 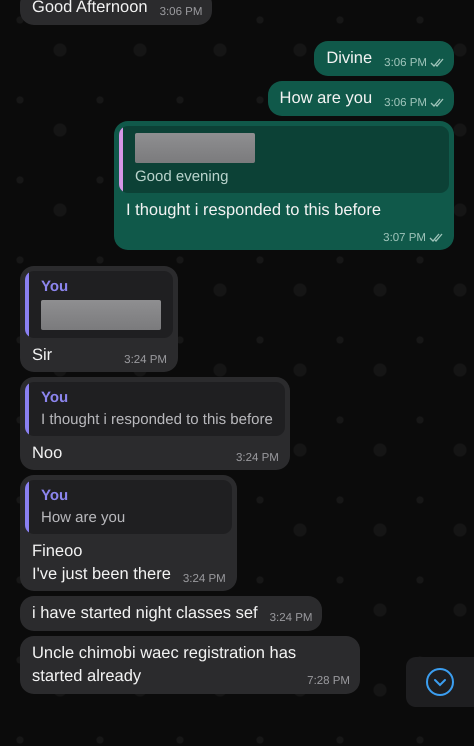 What do you see at coordinates (90, 8) in the screenshot?
I see `message-text: Good Afternoon` at bounding box center [90, 8].